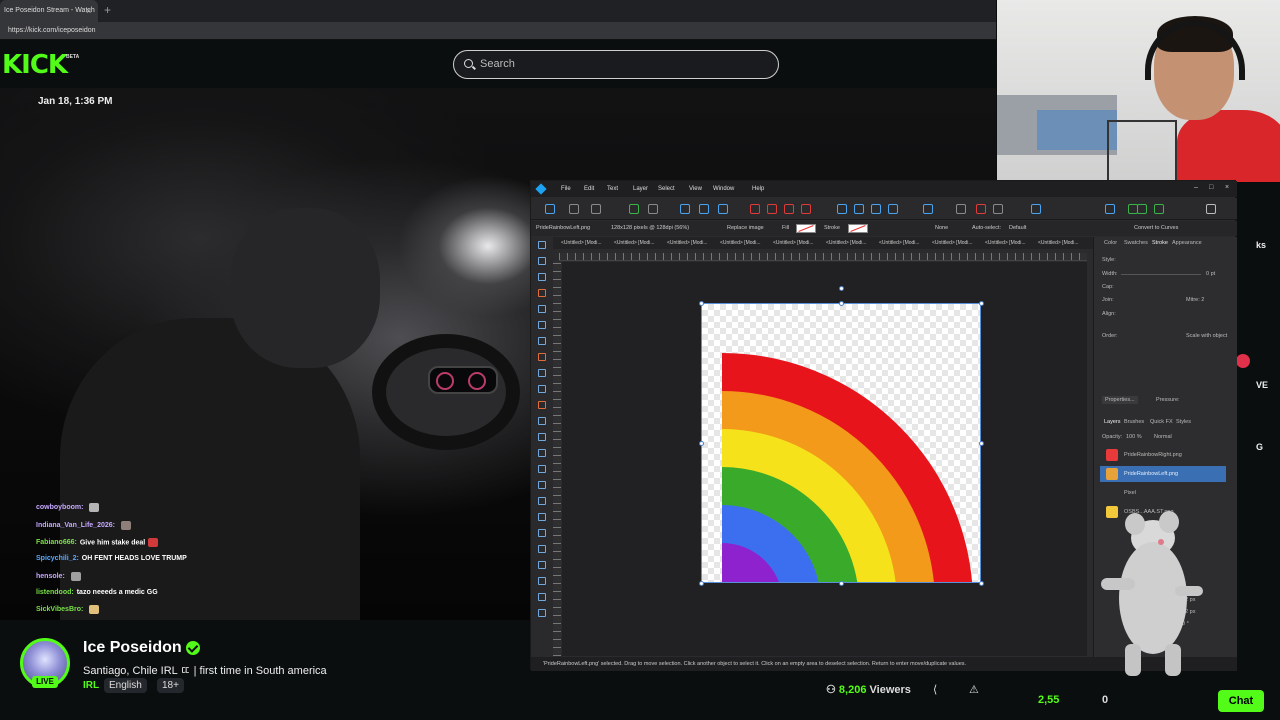 This screenshot has width=1280, height=720. What do you see at coordinates (1017, 228) in the screenshot?
I see `auto-select-dropdown: Default` at bounding box center [1017, 228].